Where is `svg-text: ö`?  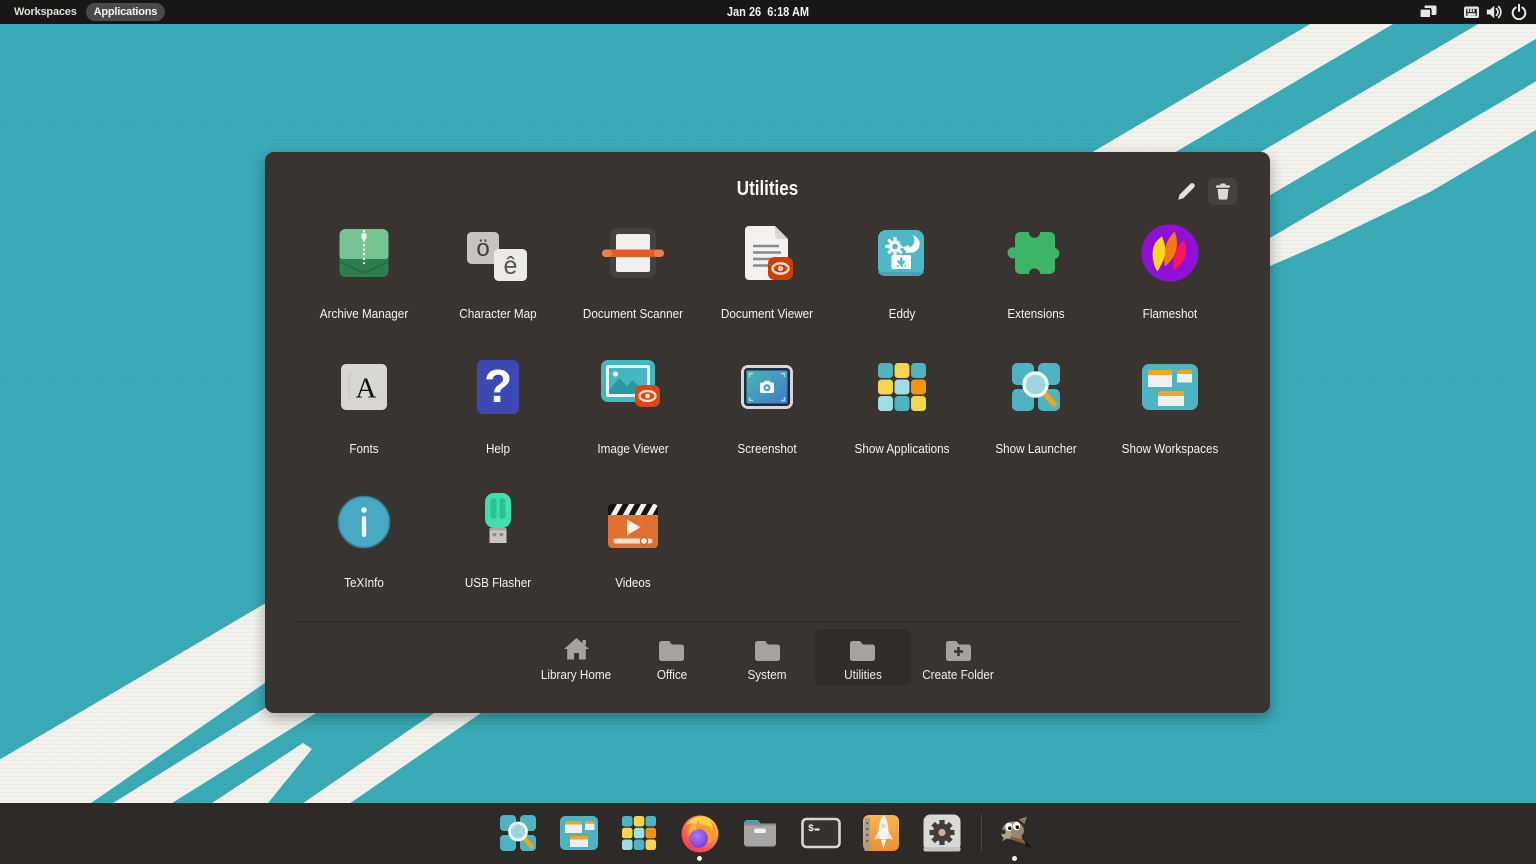
svg-text: ö is located at coordinates (483, 248).